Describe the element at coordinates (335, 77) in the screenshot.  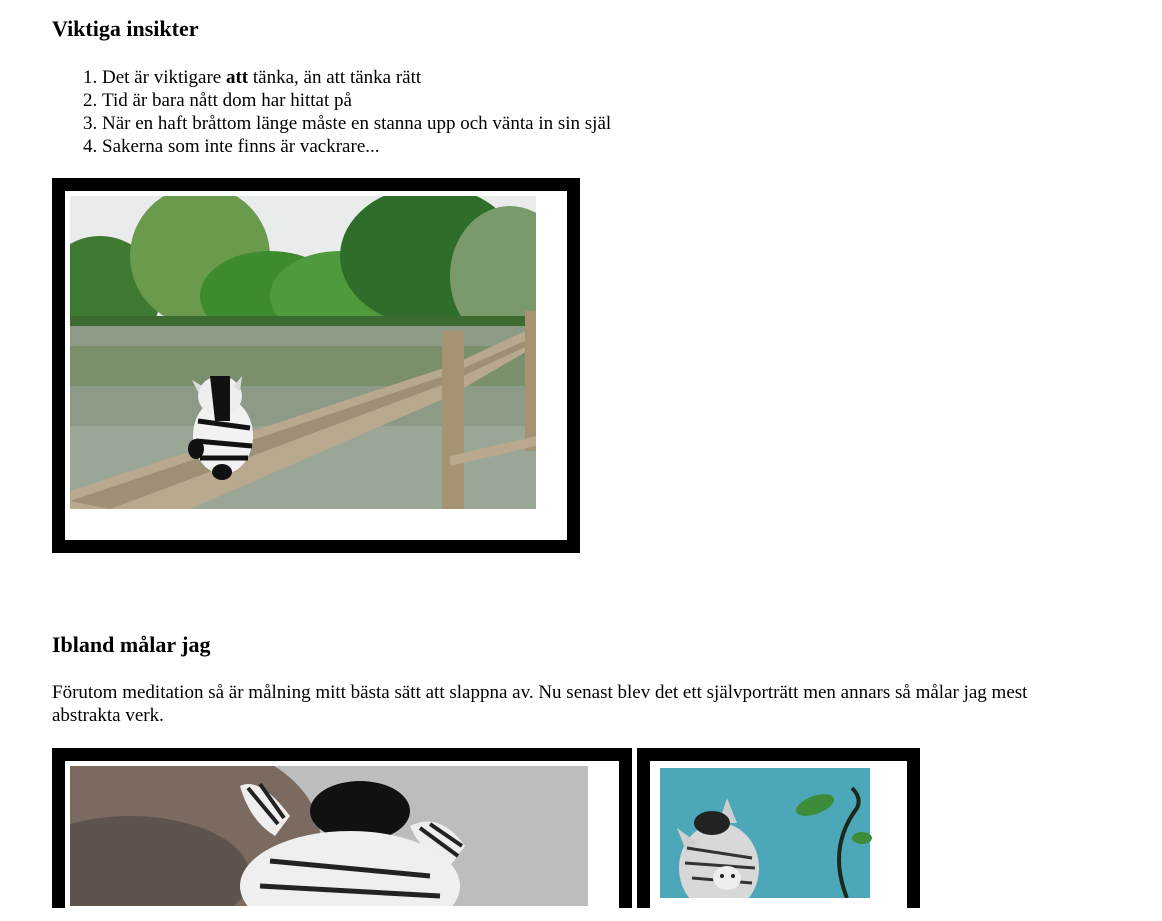
I see `list-item-text: tänka, än att tänka rätt` at that location.